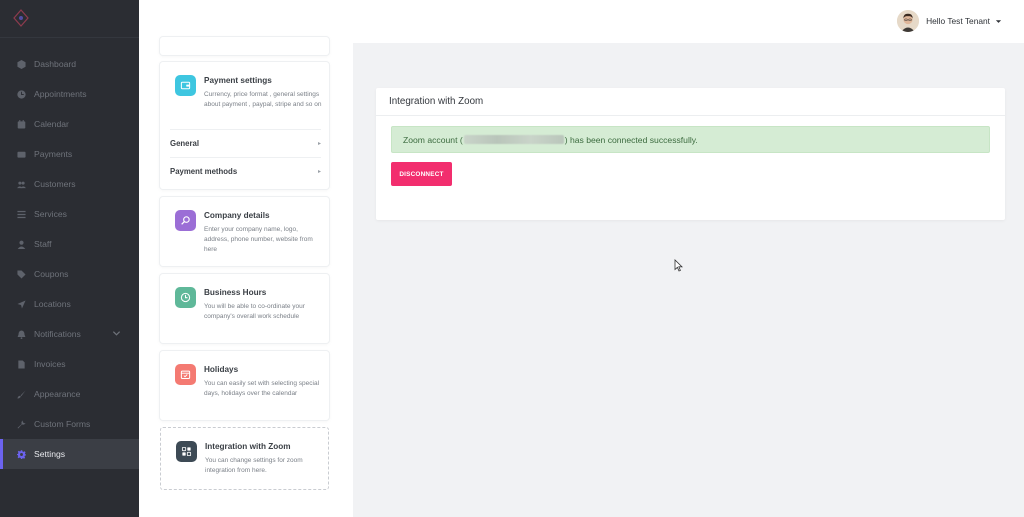 This screenshot has height=517, width=1024. I want to click on payment-general-link: General ▸, so click(245, 143).